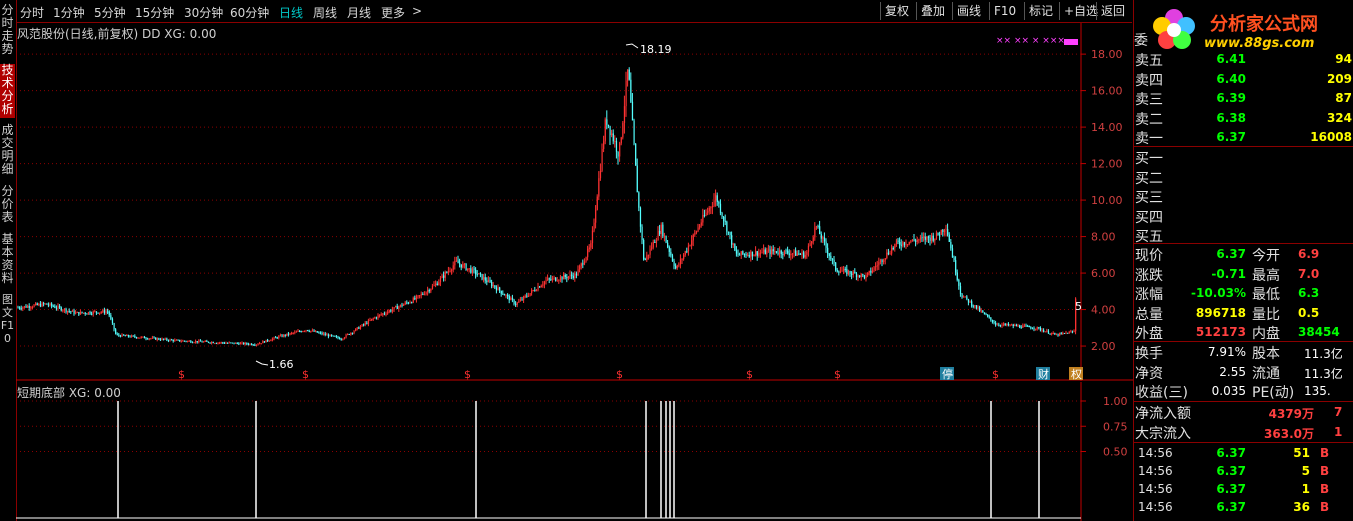  I want to click on chevron-right-icon: >, so click(417, 11).